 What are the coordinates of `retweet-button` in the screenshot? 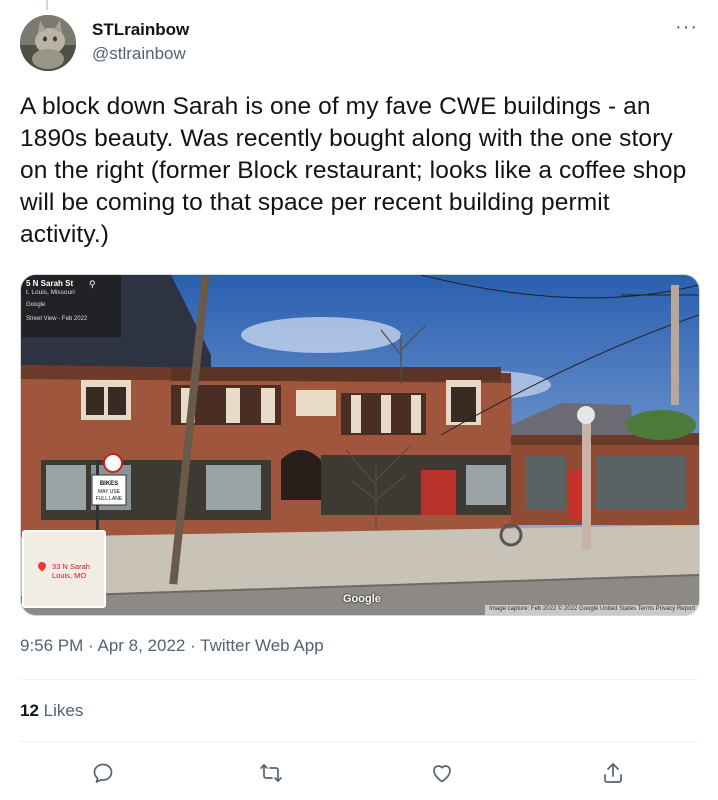 It's located at (271, 773).